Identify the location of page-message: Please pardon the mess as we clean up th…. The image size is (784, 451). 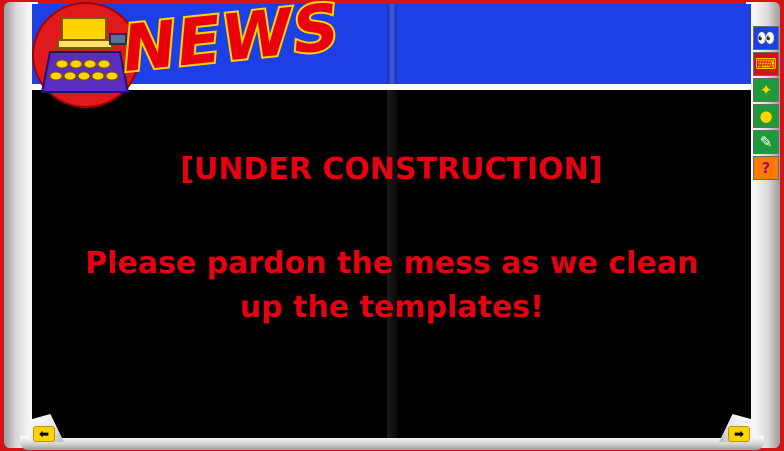
(392, 285).